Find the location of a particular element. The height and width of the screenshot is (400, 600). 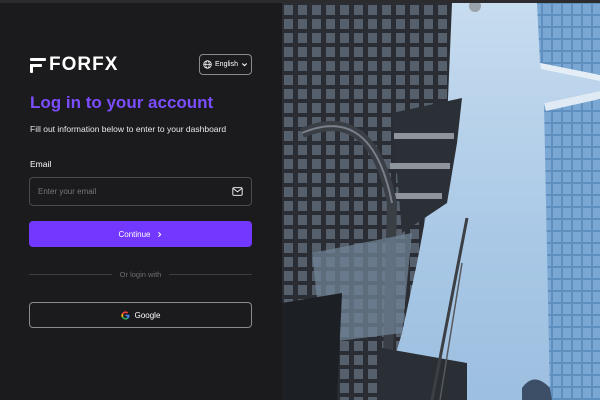

chevron-right-icon is located at coordinates (159, 234).